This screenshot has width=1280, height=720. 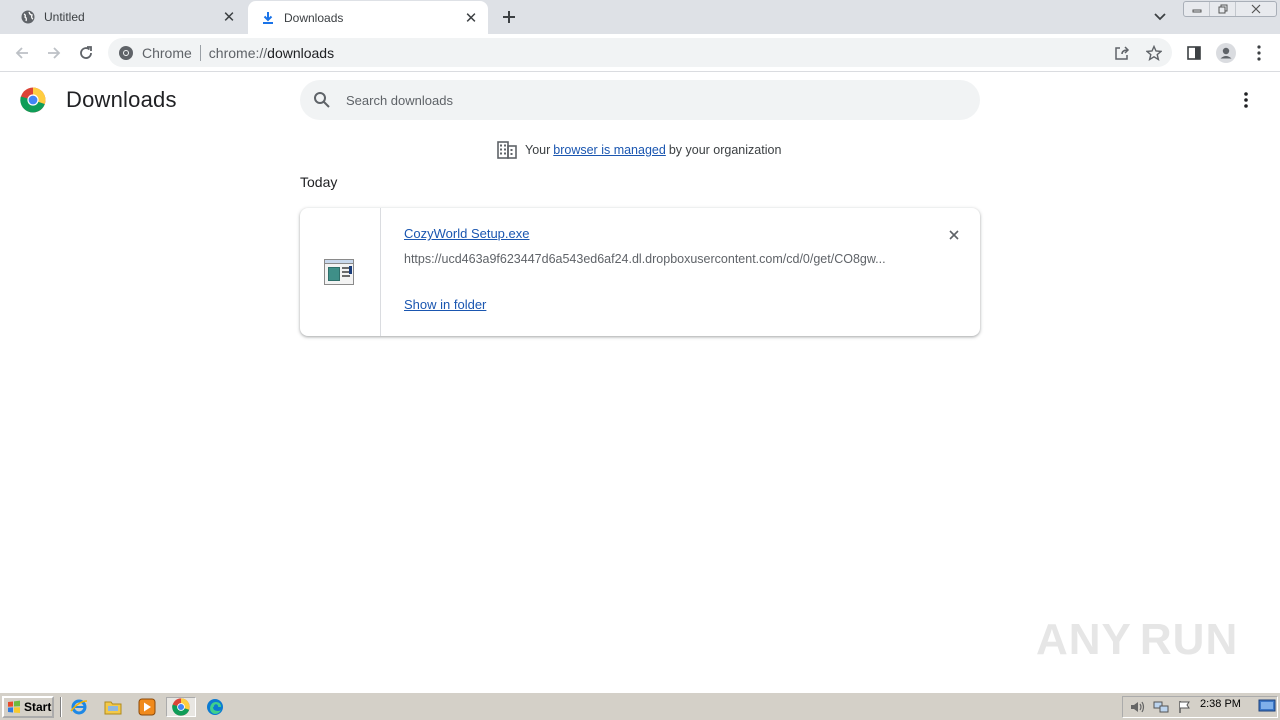 What do you see at coordinates (79, 707) in the screenshot?
I see `internet-explorer-icon` at bounding box center [79, 707].